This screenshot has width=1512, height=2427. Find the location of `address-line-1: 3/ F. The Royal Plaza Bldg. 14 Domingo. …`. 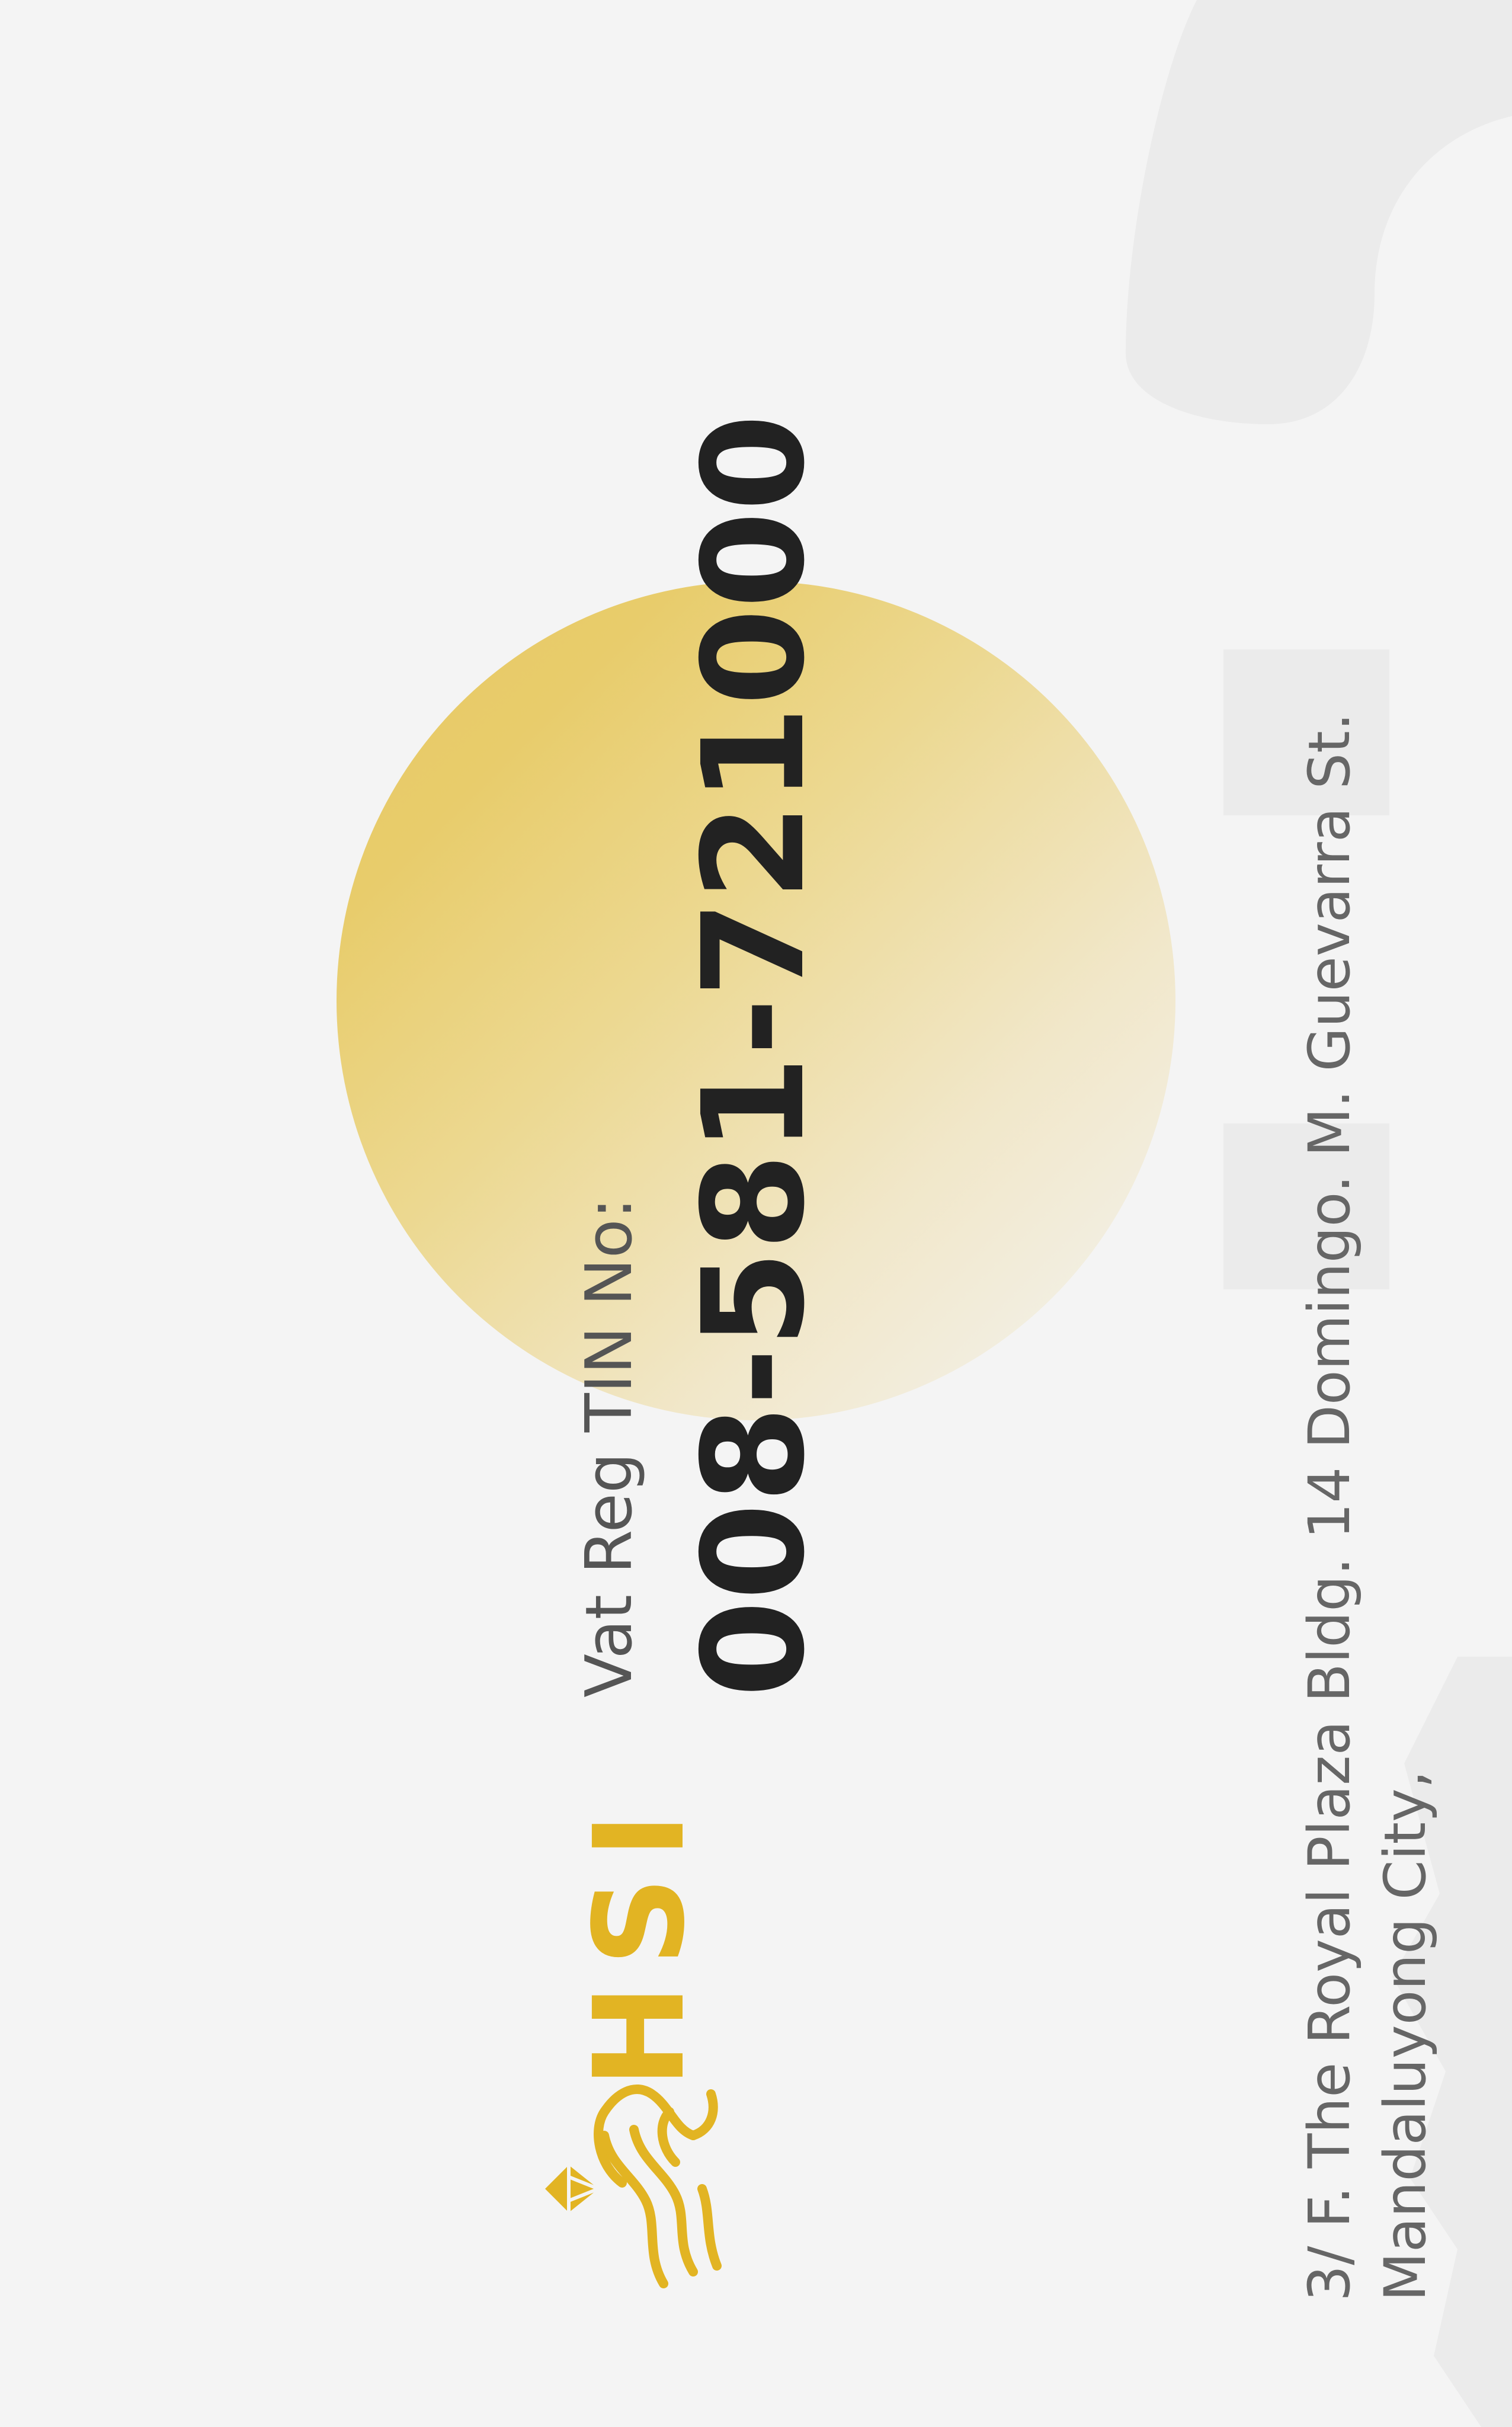

address-line-1: 3/ F. The Royal Plaza Bldg. 14 Domingo. … is located at coordinates (1329, 1506).